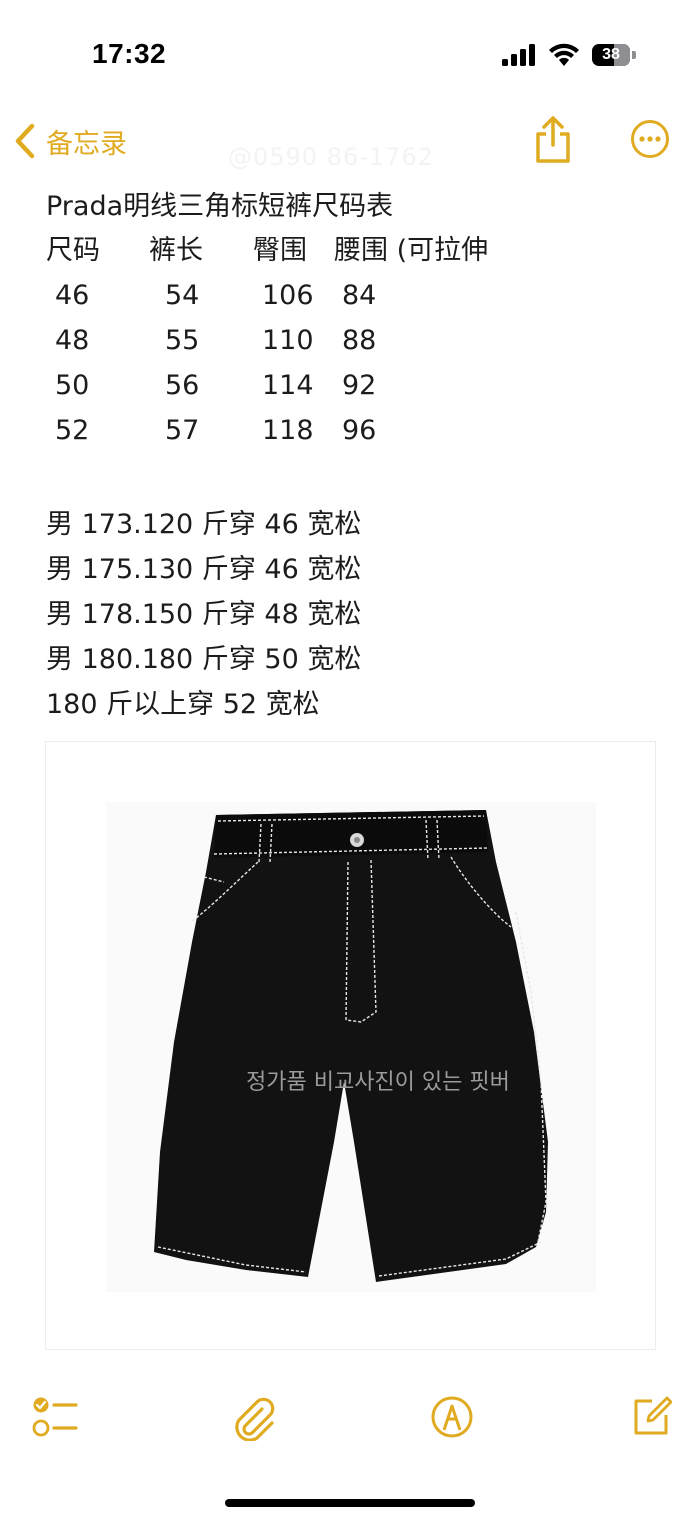  Describe the element at coordinates (280, 250) in the screenshot. I see `header-hip: 臀围` at that location.